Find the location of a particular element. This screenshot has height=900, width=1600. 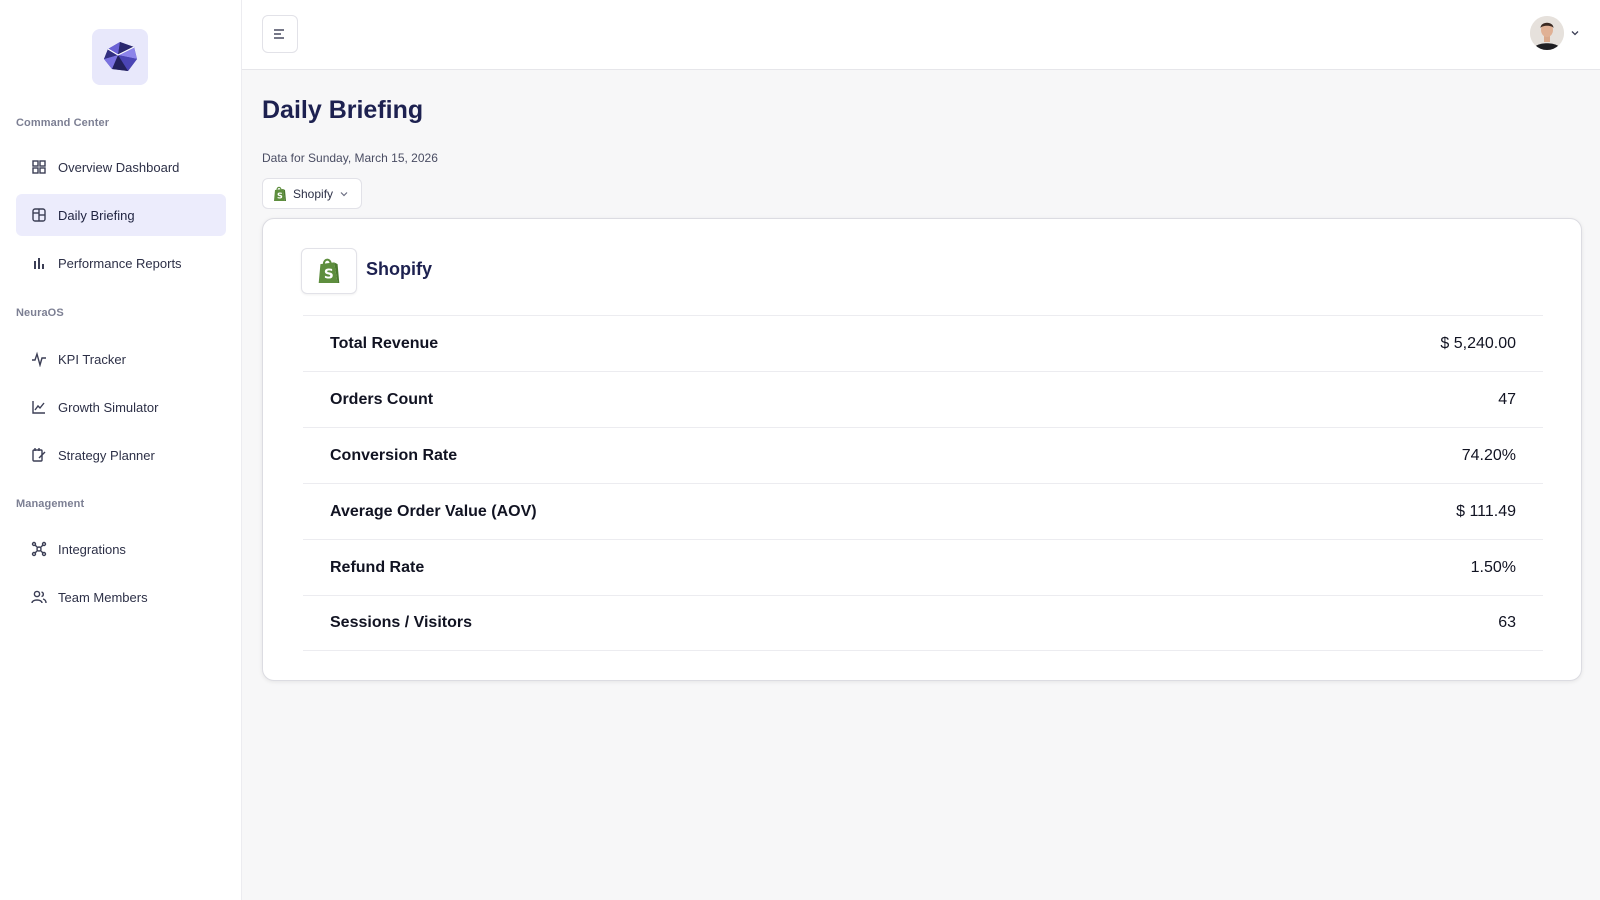

top-header is located at coordinates (921, 35).